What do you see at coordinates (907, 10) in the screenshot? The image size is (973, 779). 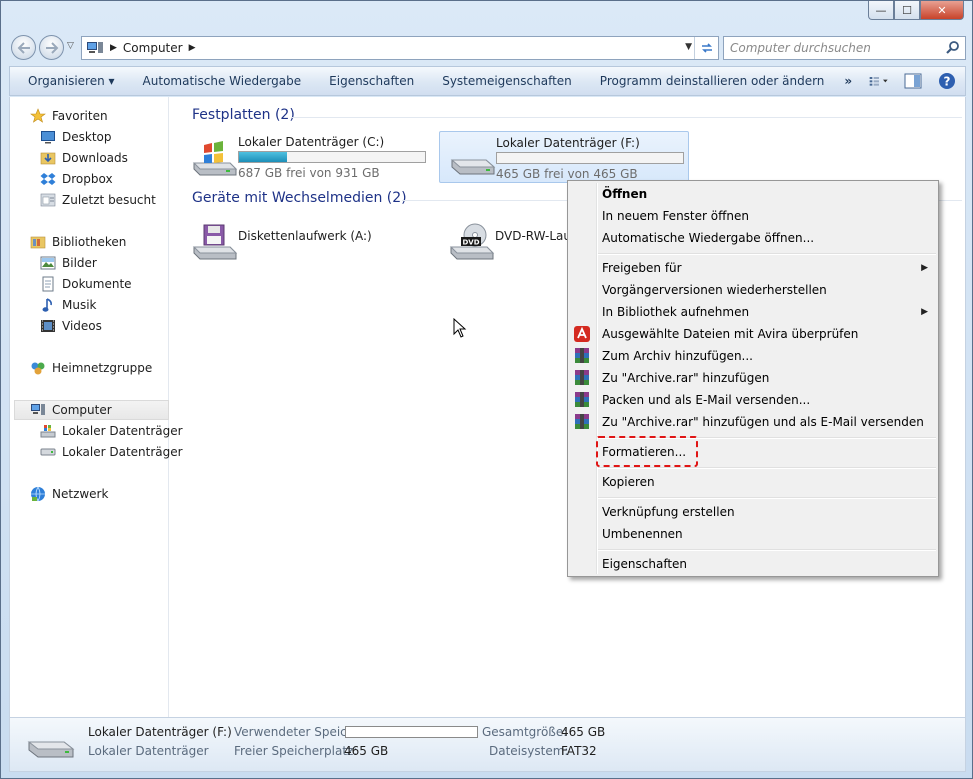 I see `maximize-button: ☐` at bounding box center [907, 10].